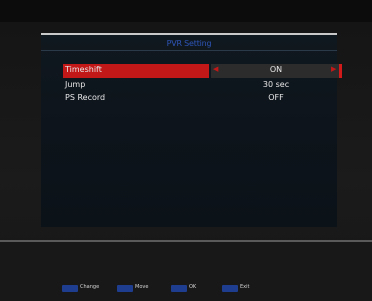 This screenshot has height=301, width=372. Describe the element at coordinates (192, 99) in the screenshot. I see `setting-row-ps-record: PS Record OFF` at that location.